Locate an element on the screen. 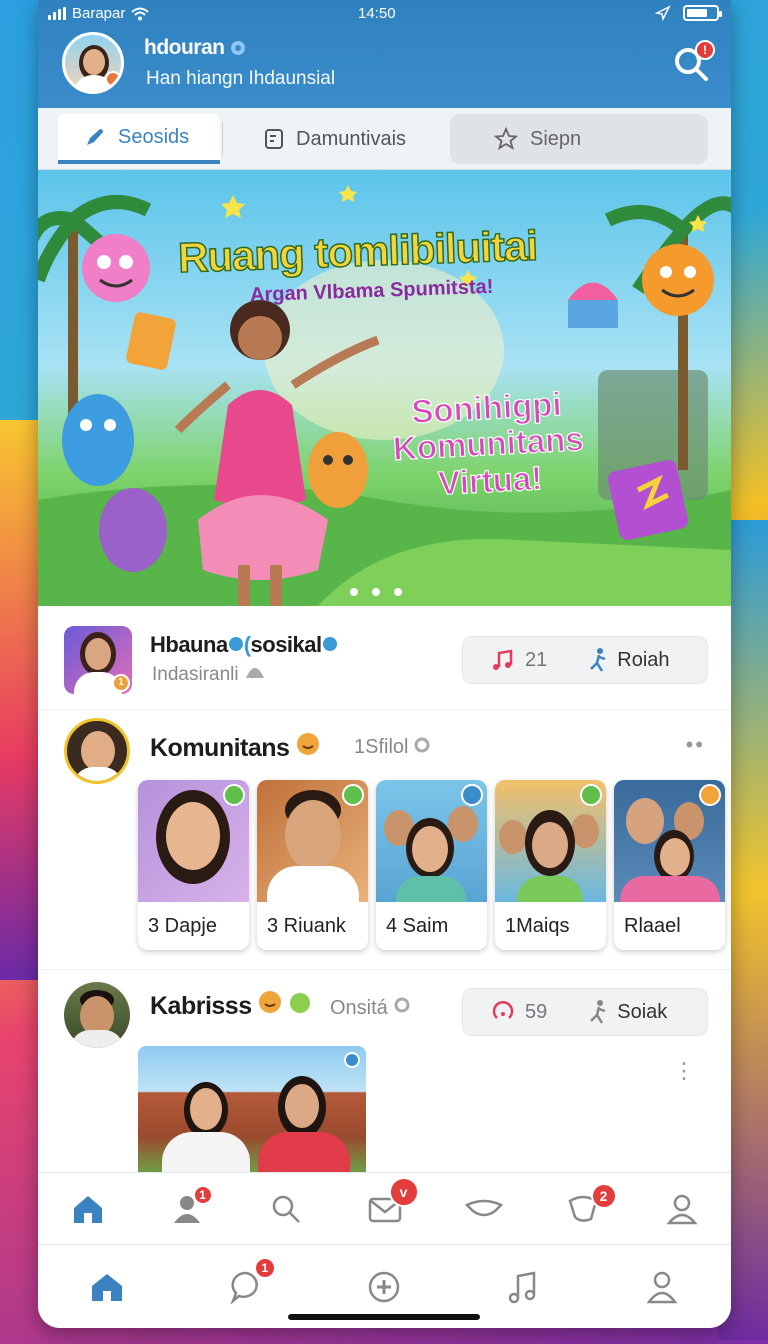  post-subtitle: Indasiranli is located at coordinates (209, 675).